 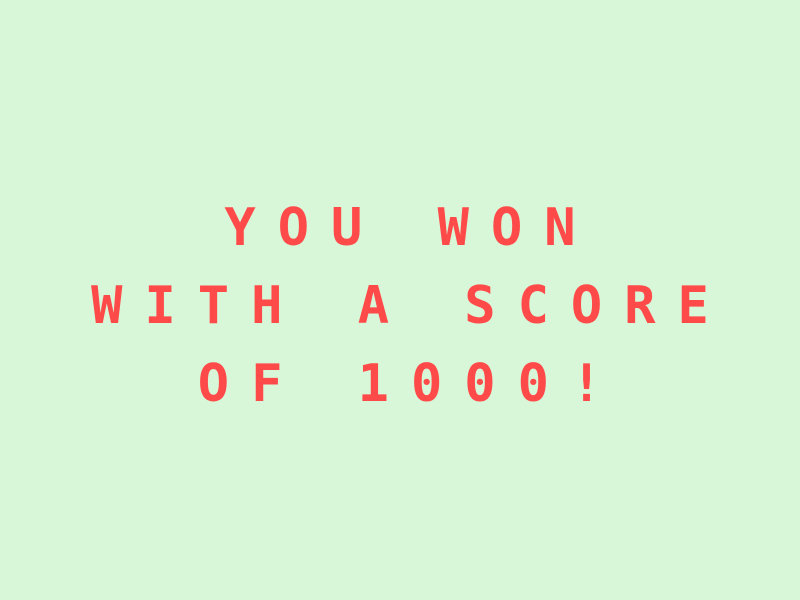 I want to click on win-message-line-2: WITH A SCORE, so click(x=411, y=306).